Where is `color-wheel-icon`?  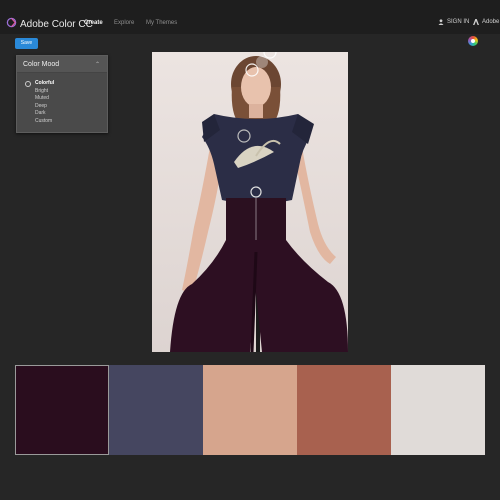 color-wheel-icon is located at coordinates (473, 41).